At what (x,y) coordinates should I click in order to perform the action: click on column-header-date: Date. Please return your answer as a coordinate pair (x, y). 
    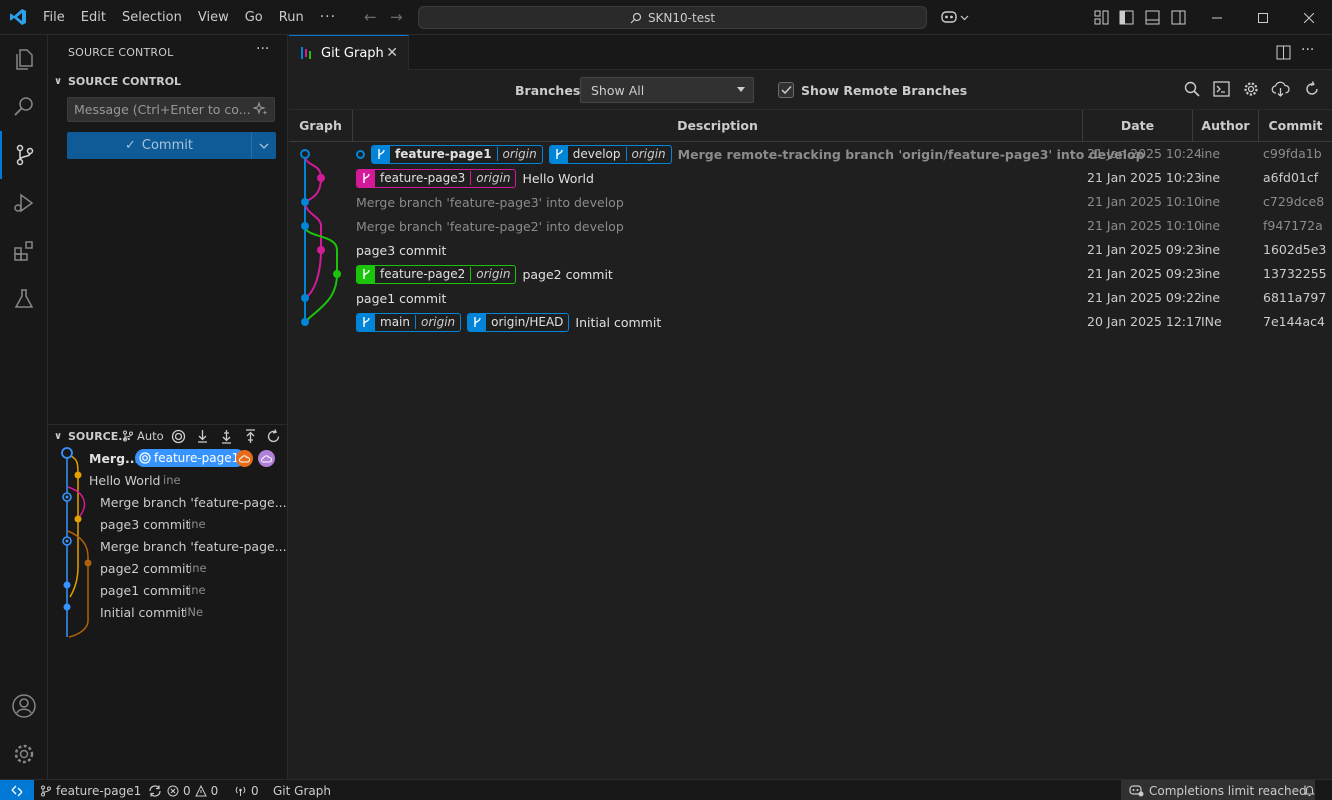
    Looking at the image, I should click on (1138, 126).